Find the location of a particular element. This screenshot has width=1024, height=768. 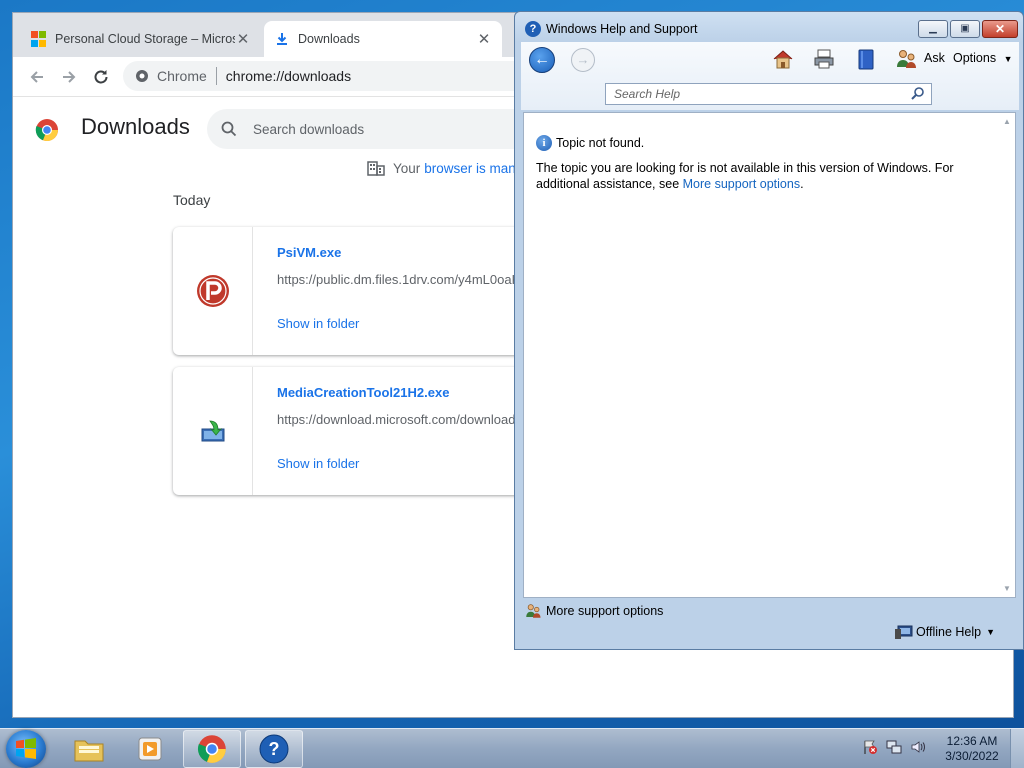

managed-prefix: Your is located at coordinates (407, 168).